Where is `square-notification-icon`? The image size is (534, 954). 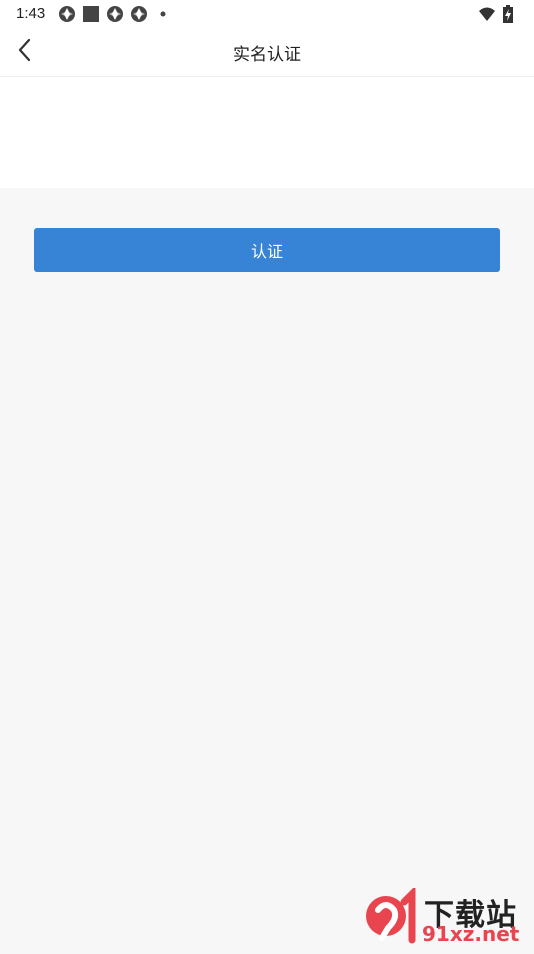
square-notification-icon is located at coordinates (91, 14).